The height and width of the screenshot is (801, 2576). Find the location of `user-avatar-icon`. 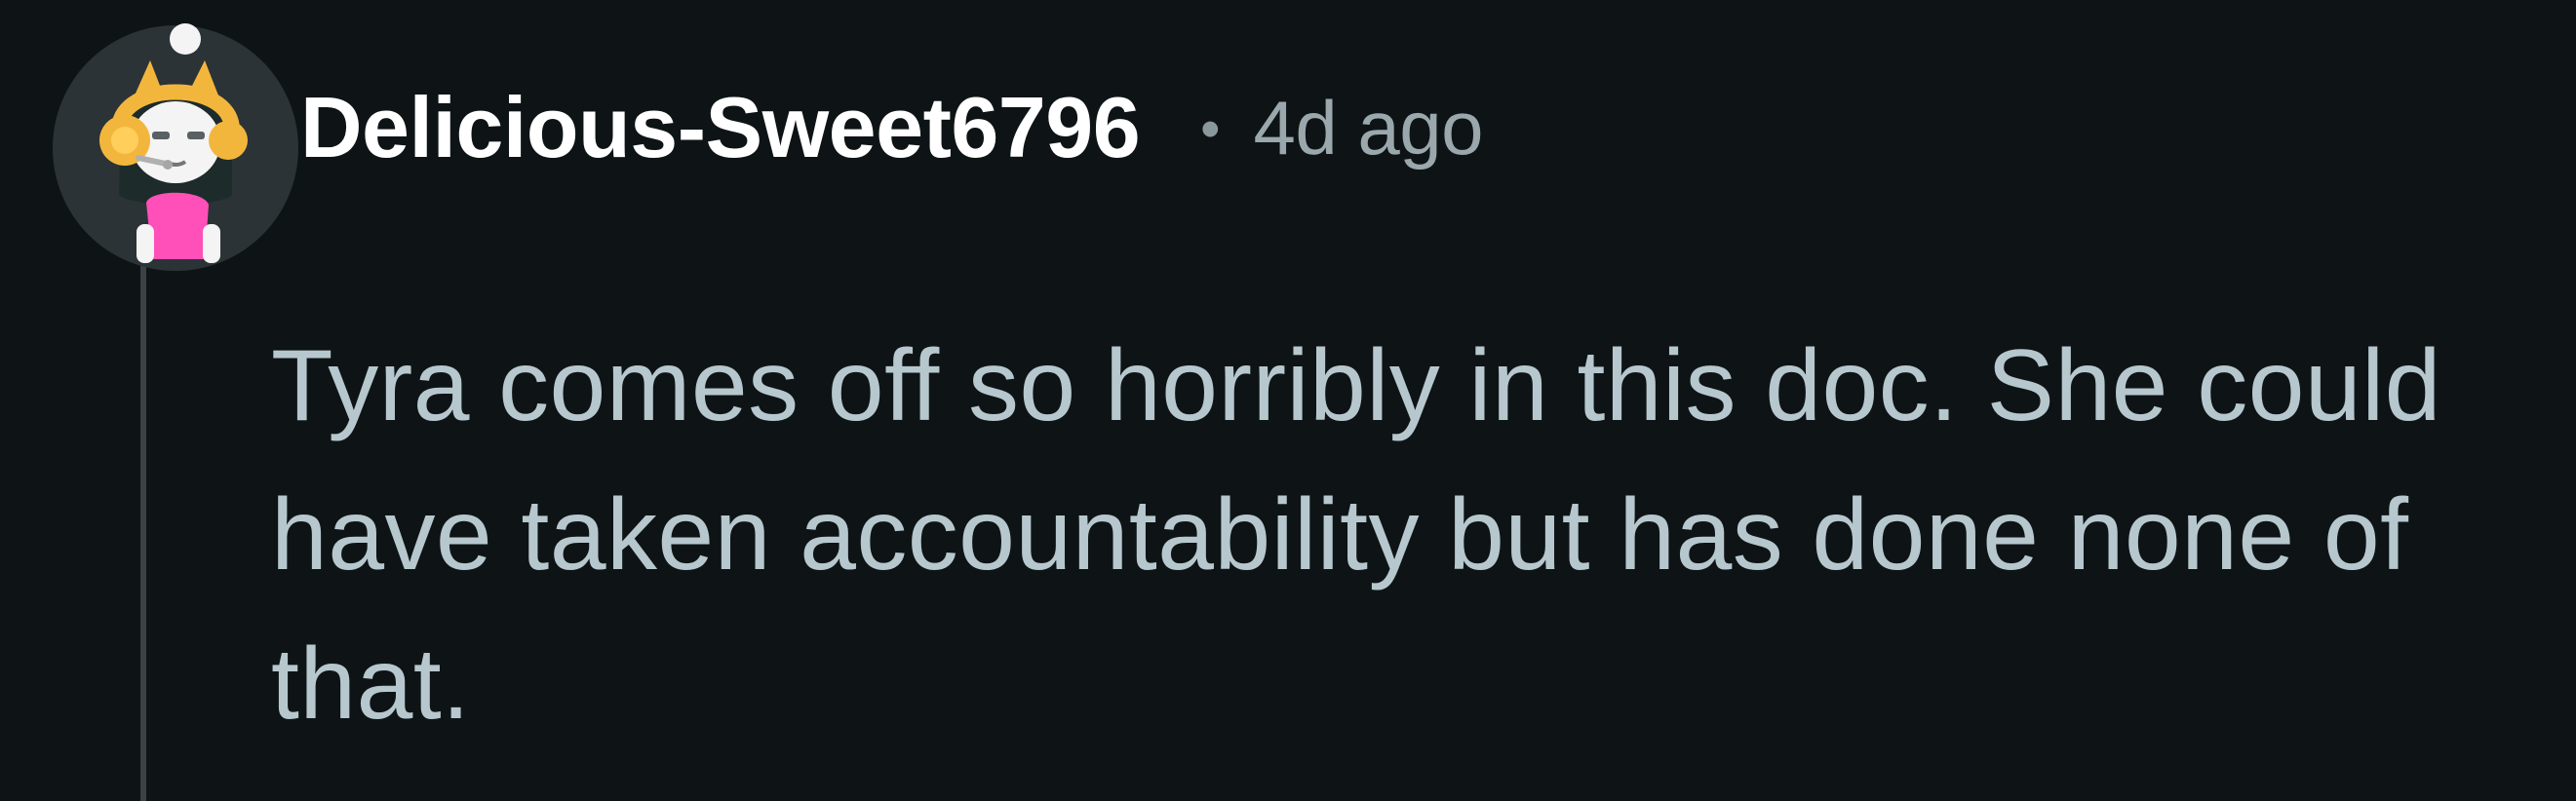

user-avatar-icon is located at coordinates (175, 147).